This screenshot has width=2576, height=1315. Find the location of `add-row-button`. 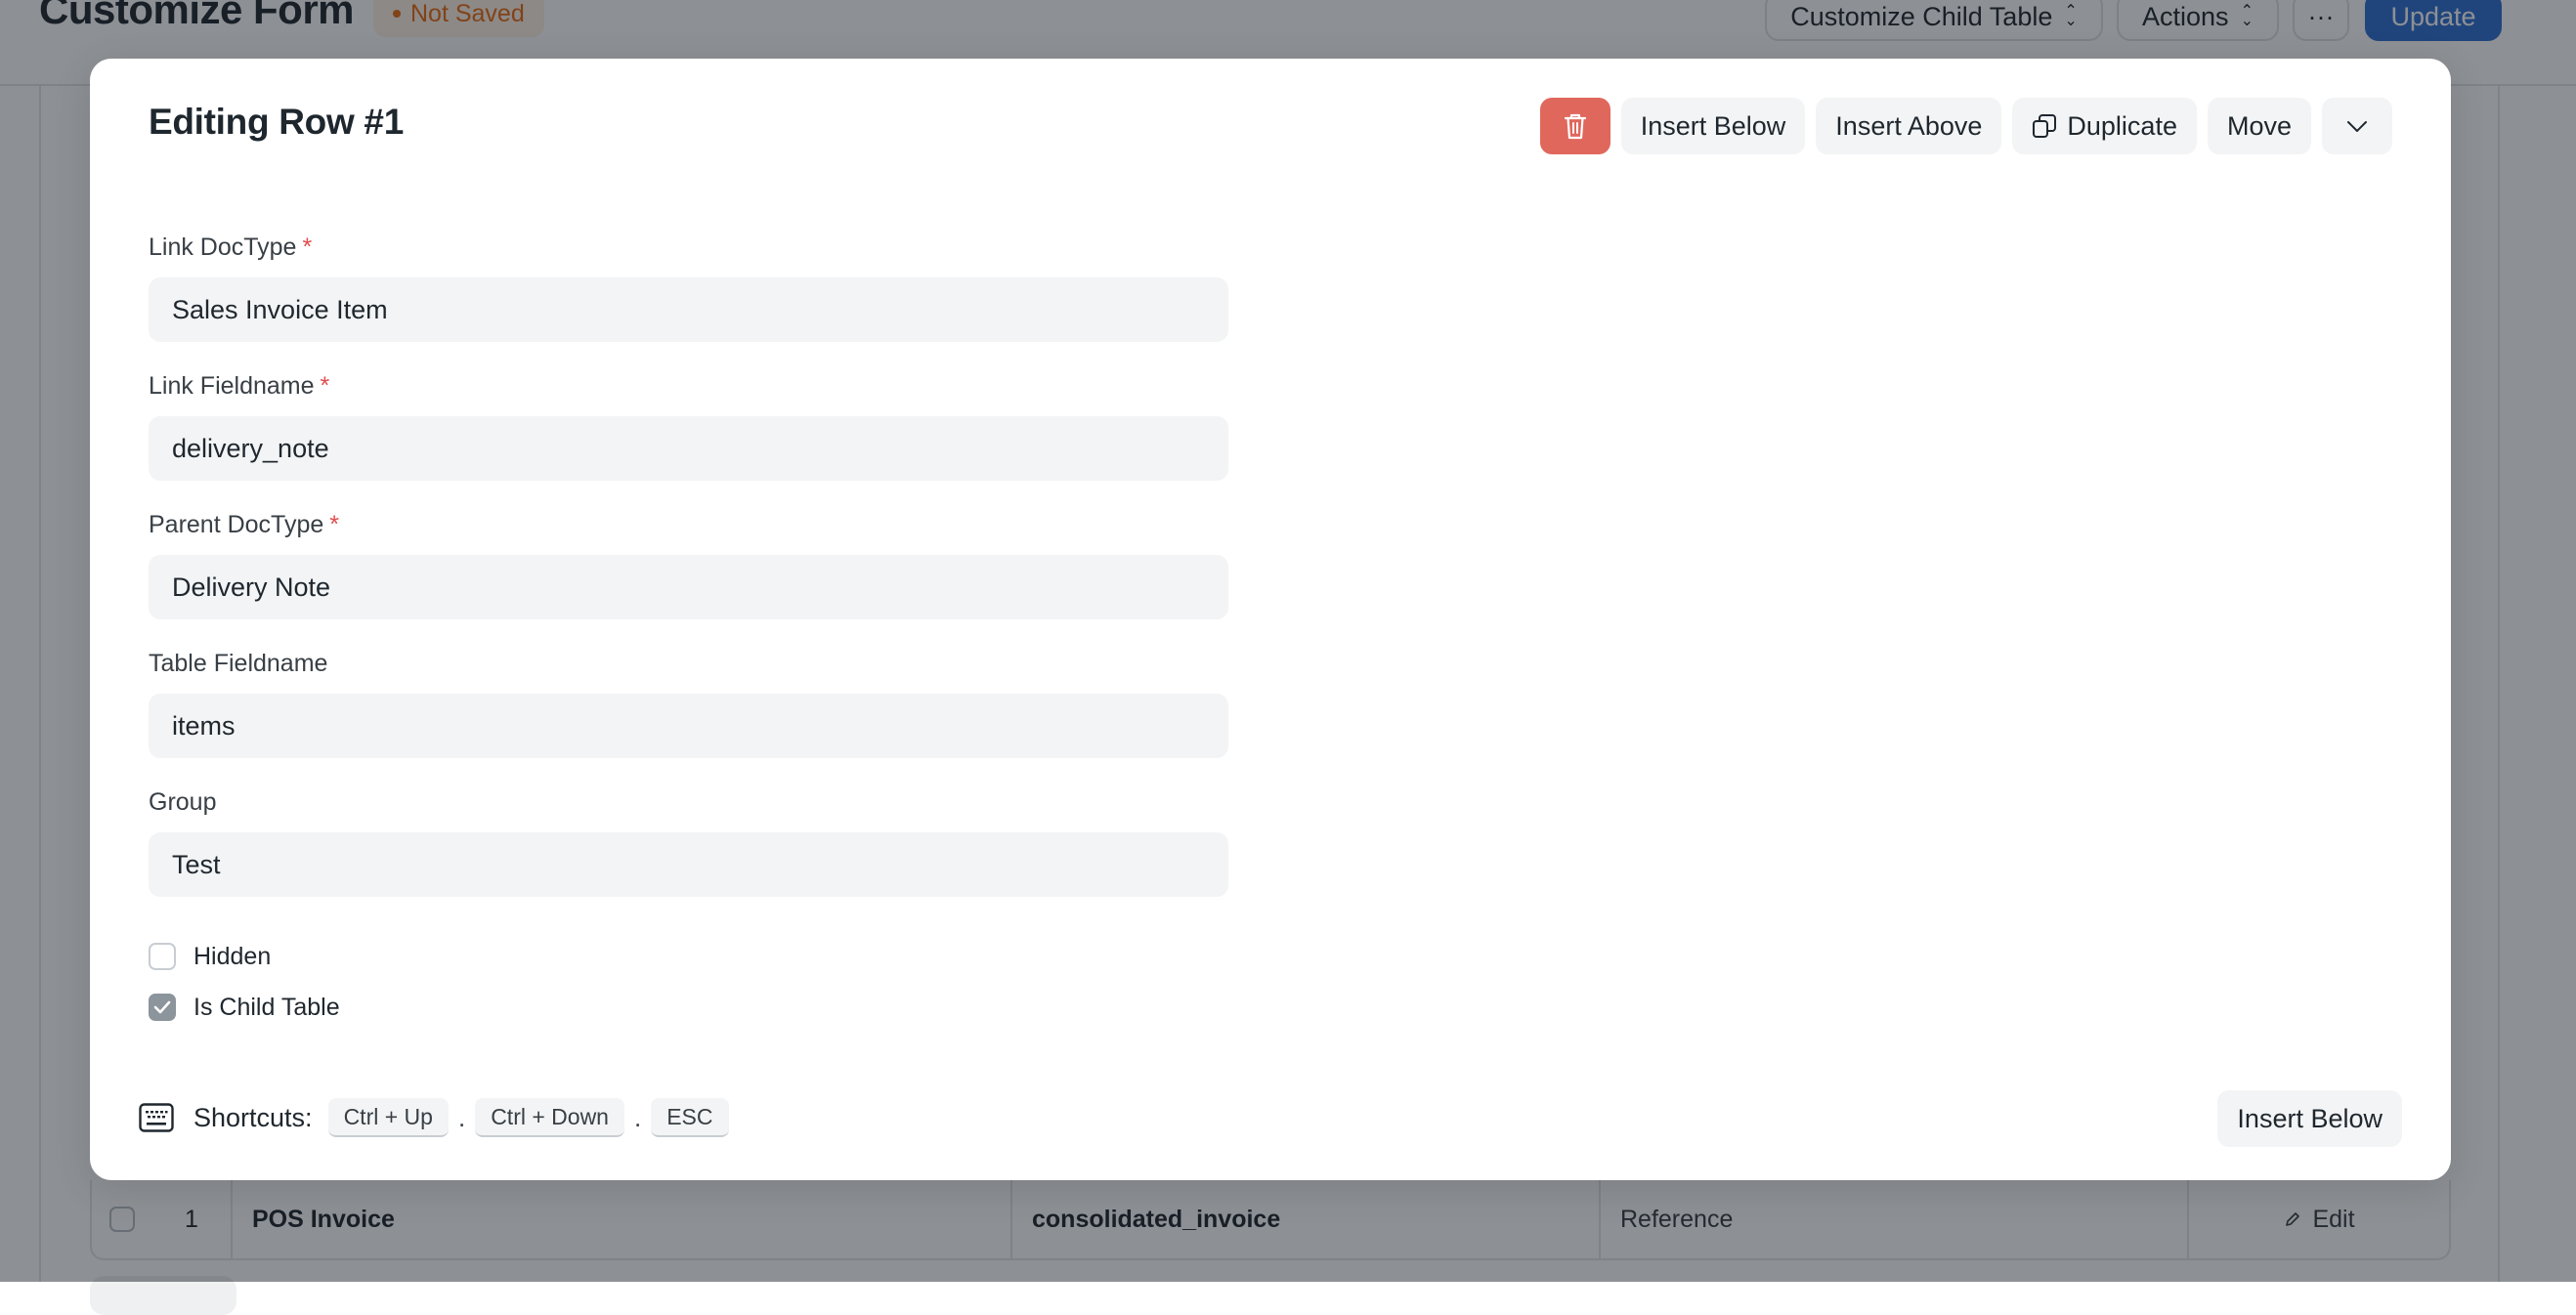

add-row-button is located at coordinates (163, 1295).